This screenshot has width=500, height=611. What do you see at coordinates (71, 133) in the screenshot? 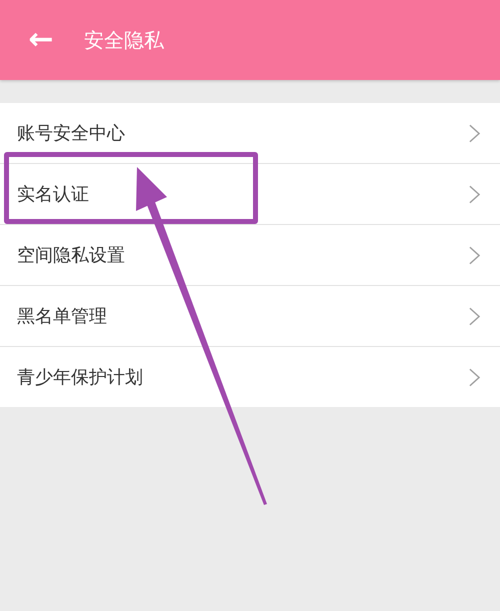
I see `row-label: 账号安全中心` at bounding box center [71, 133].